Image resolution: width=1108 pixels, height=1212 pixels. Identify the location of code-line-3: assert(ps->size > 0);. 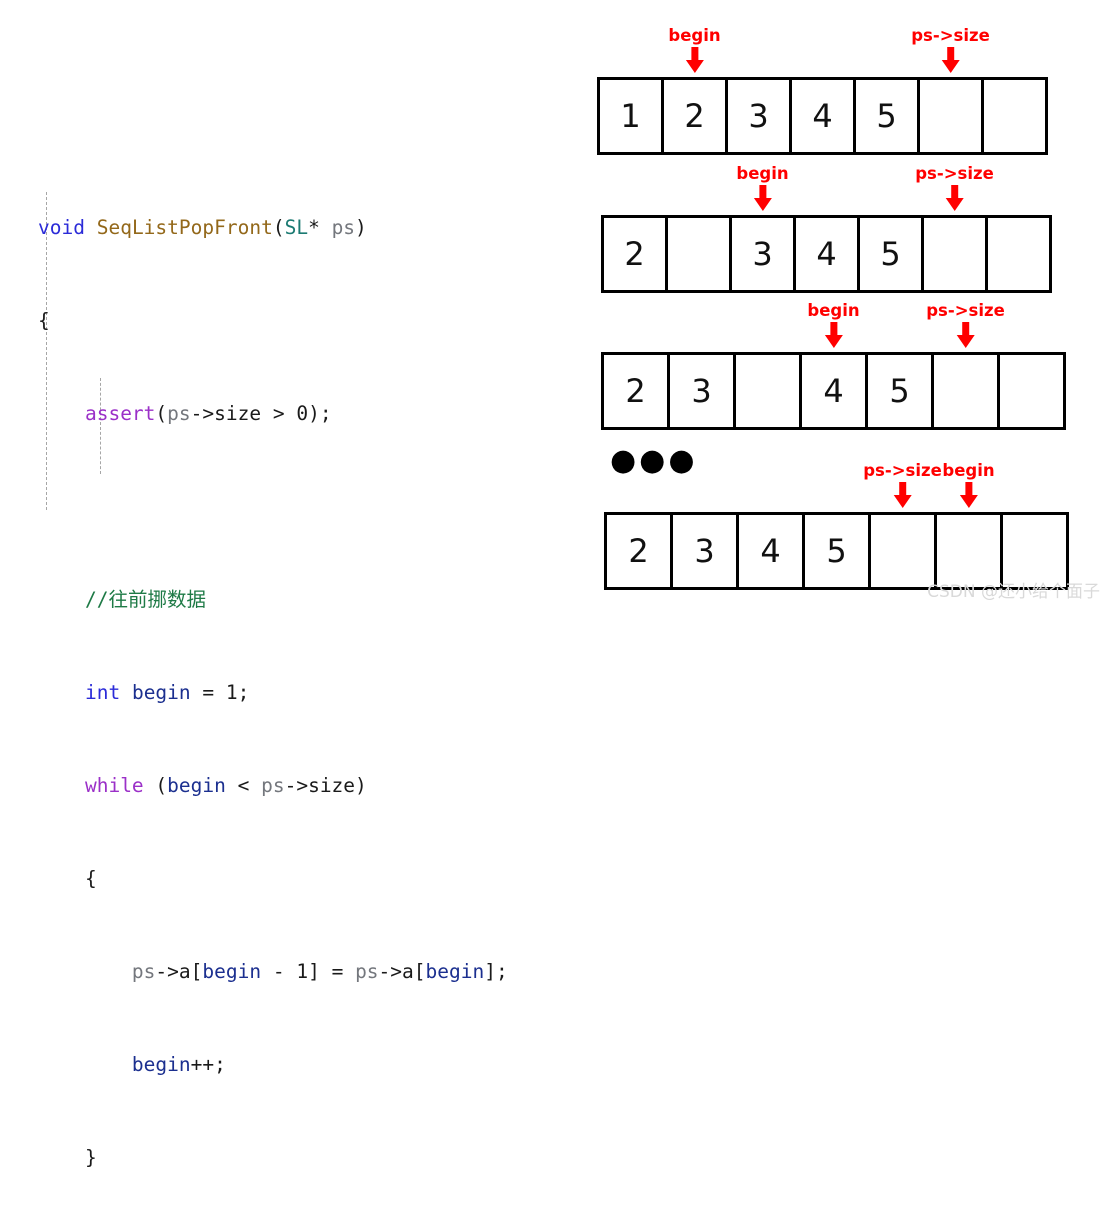
(208, 413).